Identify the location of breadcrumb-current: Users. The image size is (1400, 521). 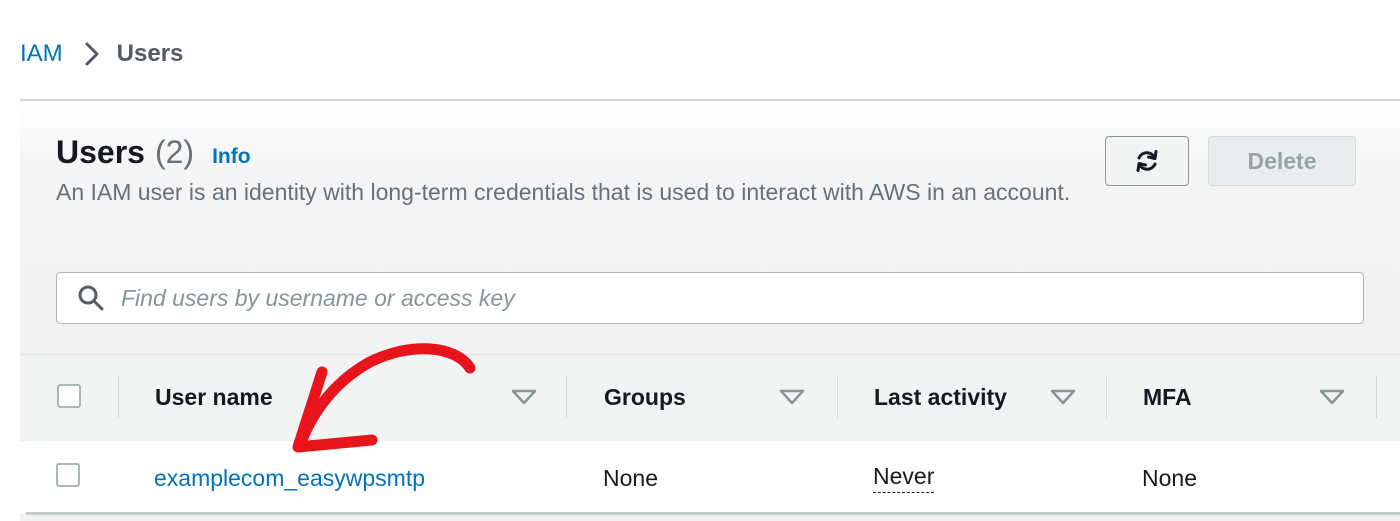
(150, 53).